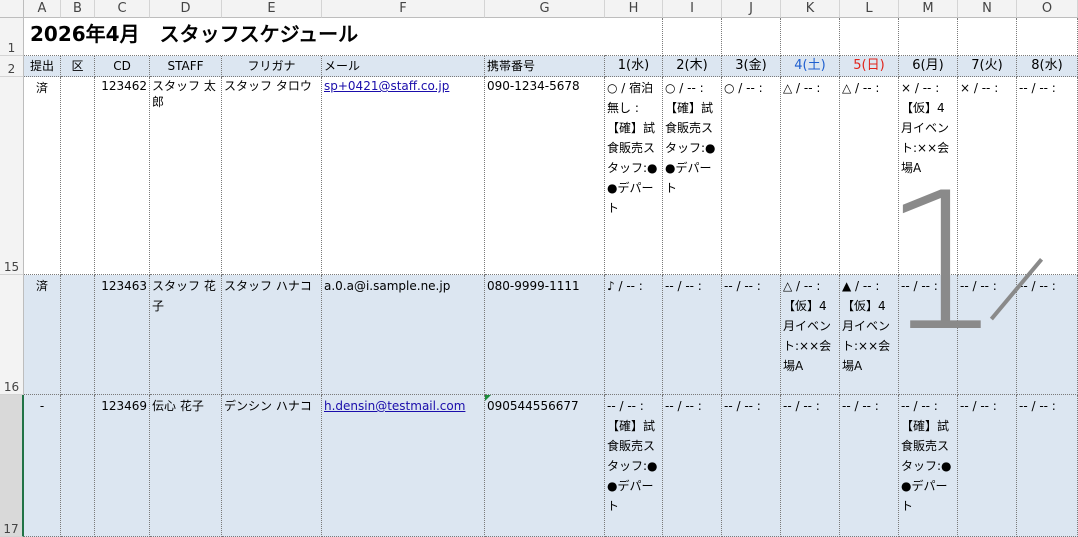 The width and height of the screenshot is (1078, 537). I want to click on cell-schedule: ♪ / -- :, so click(634, 335).